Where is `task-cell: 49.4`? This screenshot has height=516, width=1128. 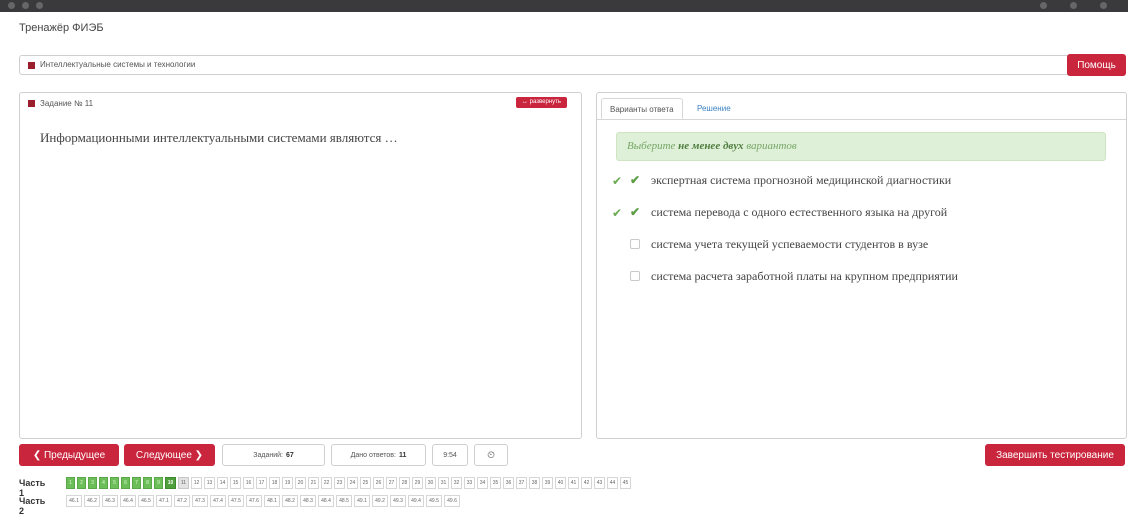
task-cell: 49.4 is located at coordinates (416, 501).